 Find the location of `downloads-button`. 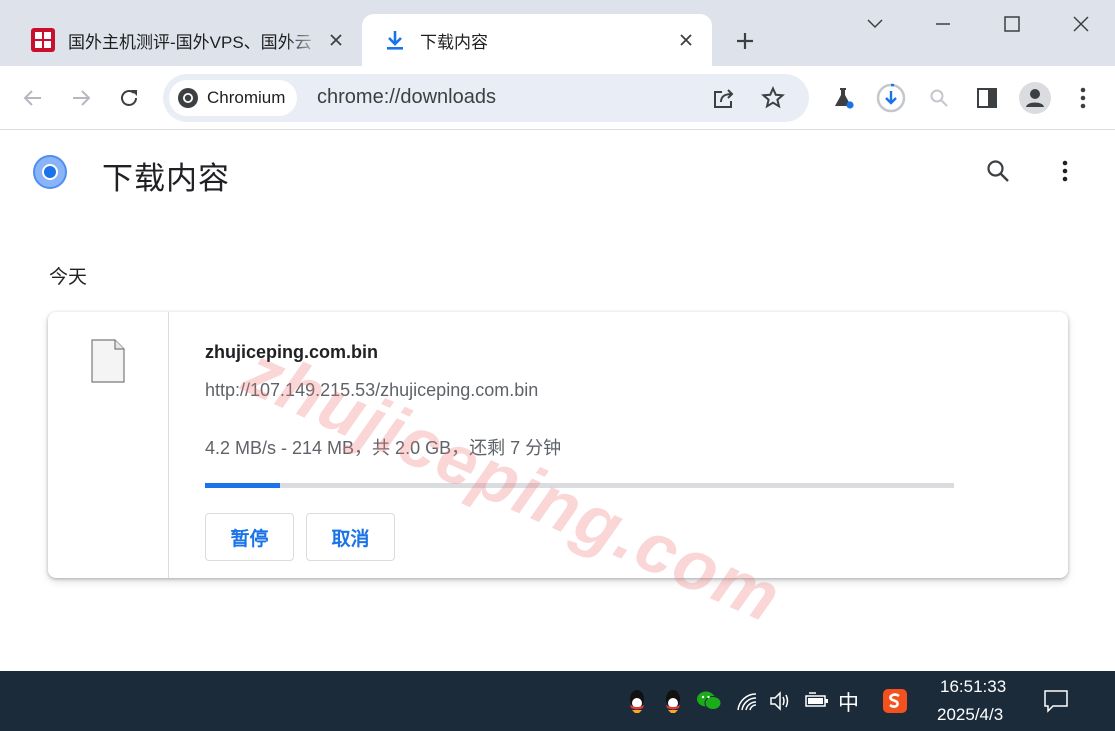

downloads-button is located at coordinates (891, 98).